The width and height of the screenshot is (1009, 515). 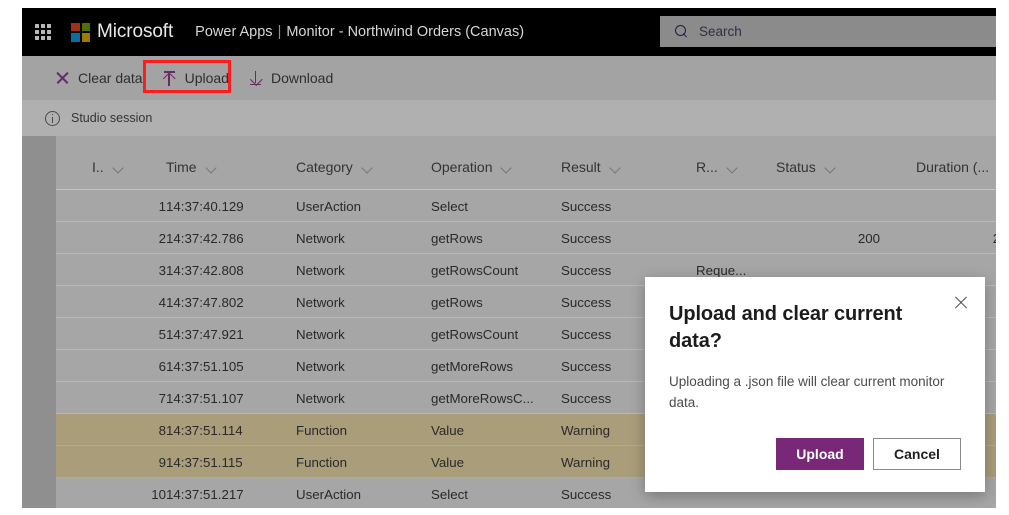 What do you see at coordinates (820, 454) in the screenshot?
I see `dialog-upload-button: Upload` at bounding box center [820, 454].